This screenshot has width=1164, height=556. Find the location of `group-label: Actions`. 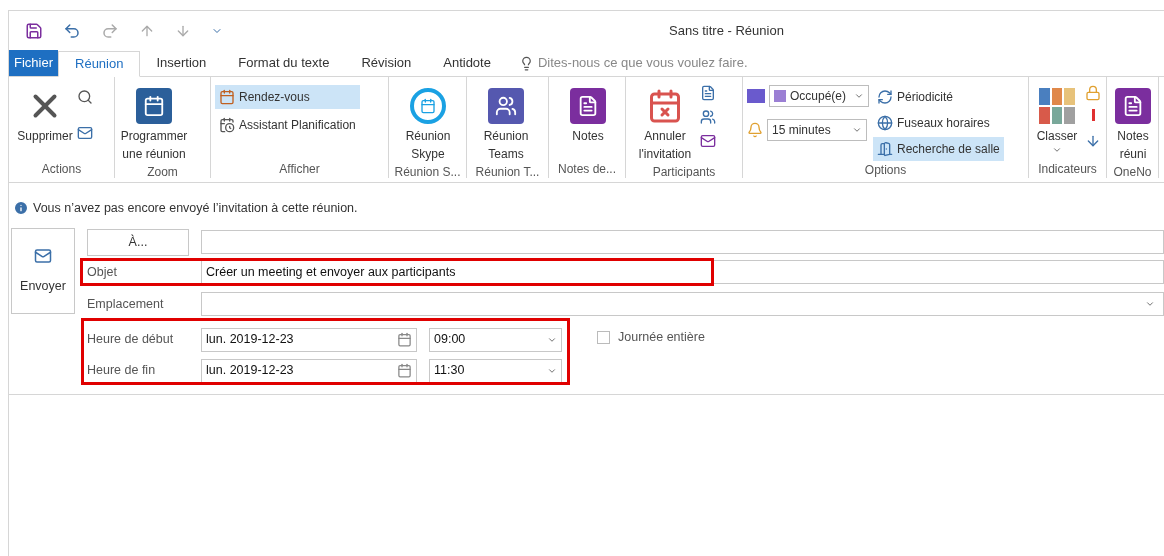

group-label: Actions is located at coordinates (61, 169).